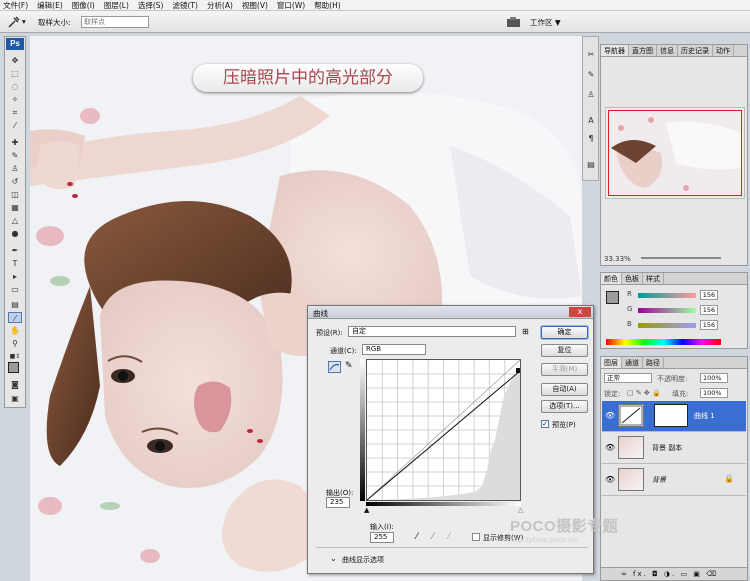  Describe the element at coordinates (433, 537) in the screenshot. I see `gray-eyedropper-icon: ⁄` at that location.